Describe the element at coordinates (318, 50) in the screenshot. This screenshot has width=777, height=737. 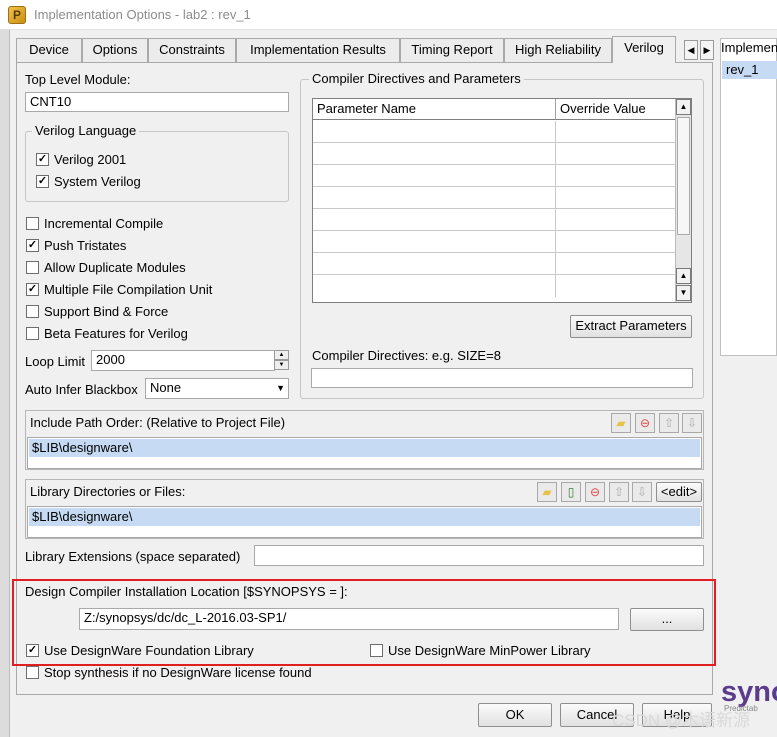
I see `tab-implementation-results: Implementation Results` at that location.